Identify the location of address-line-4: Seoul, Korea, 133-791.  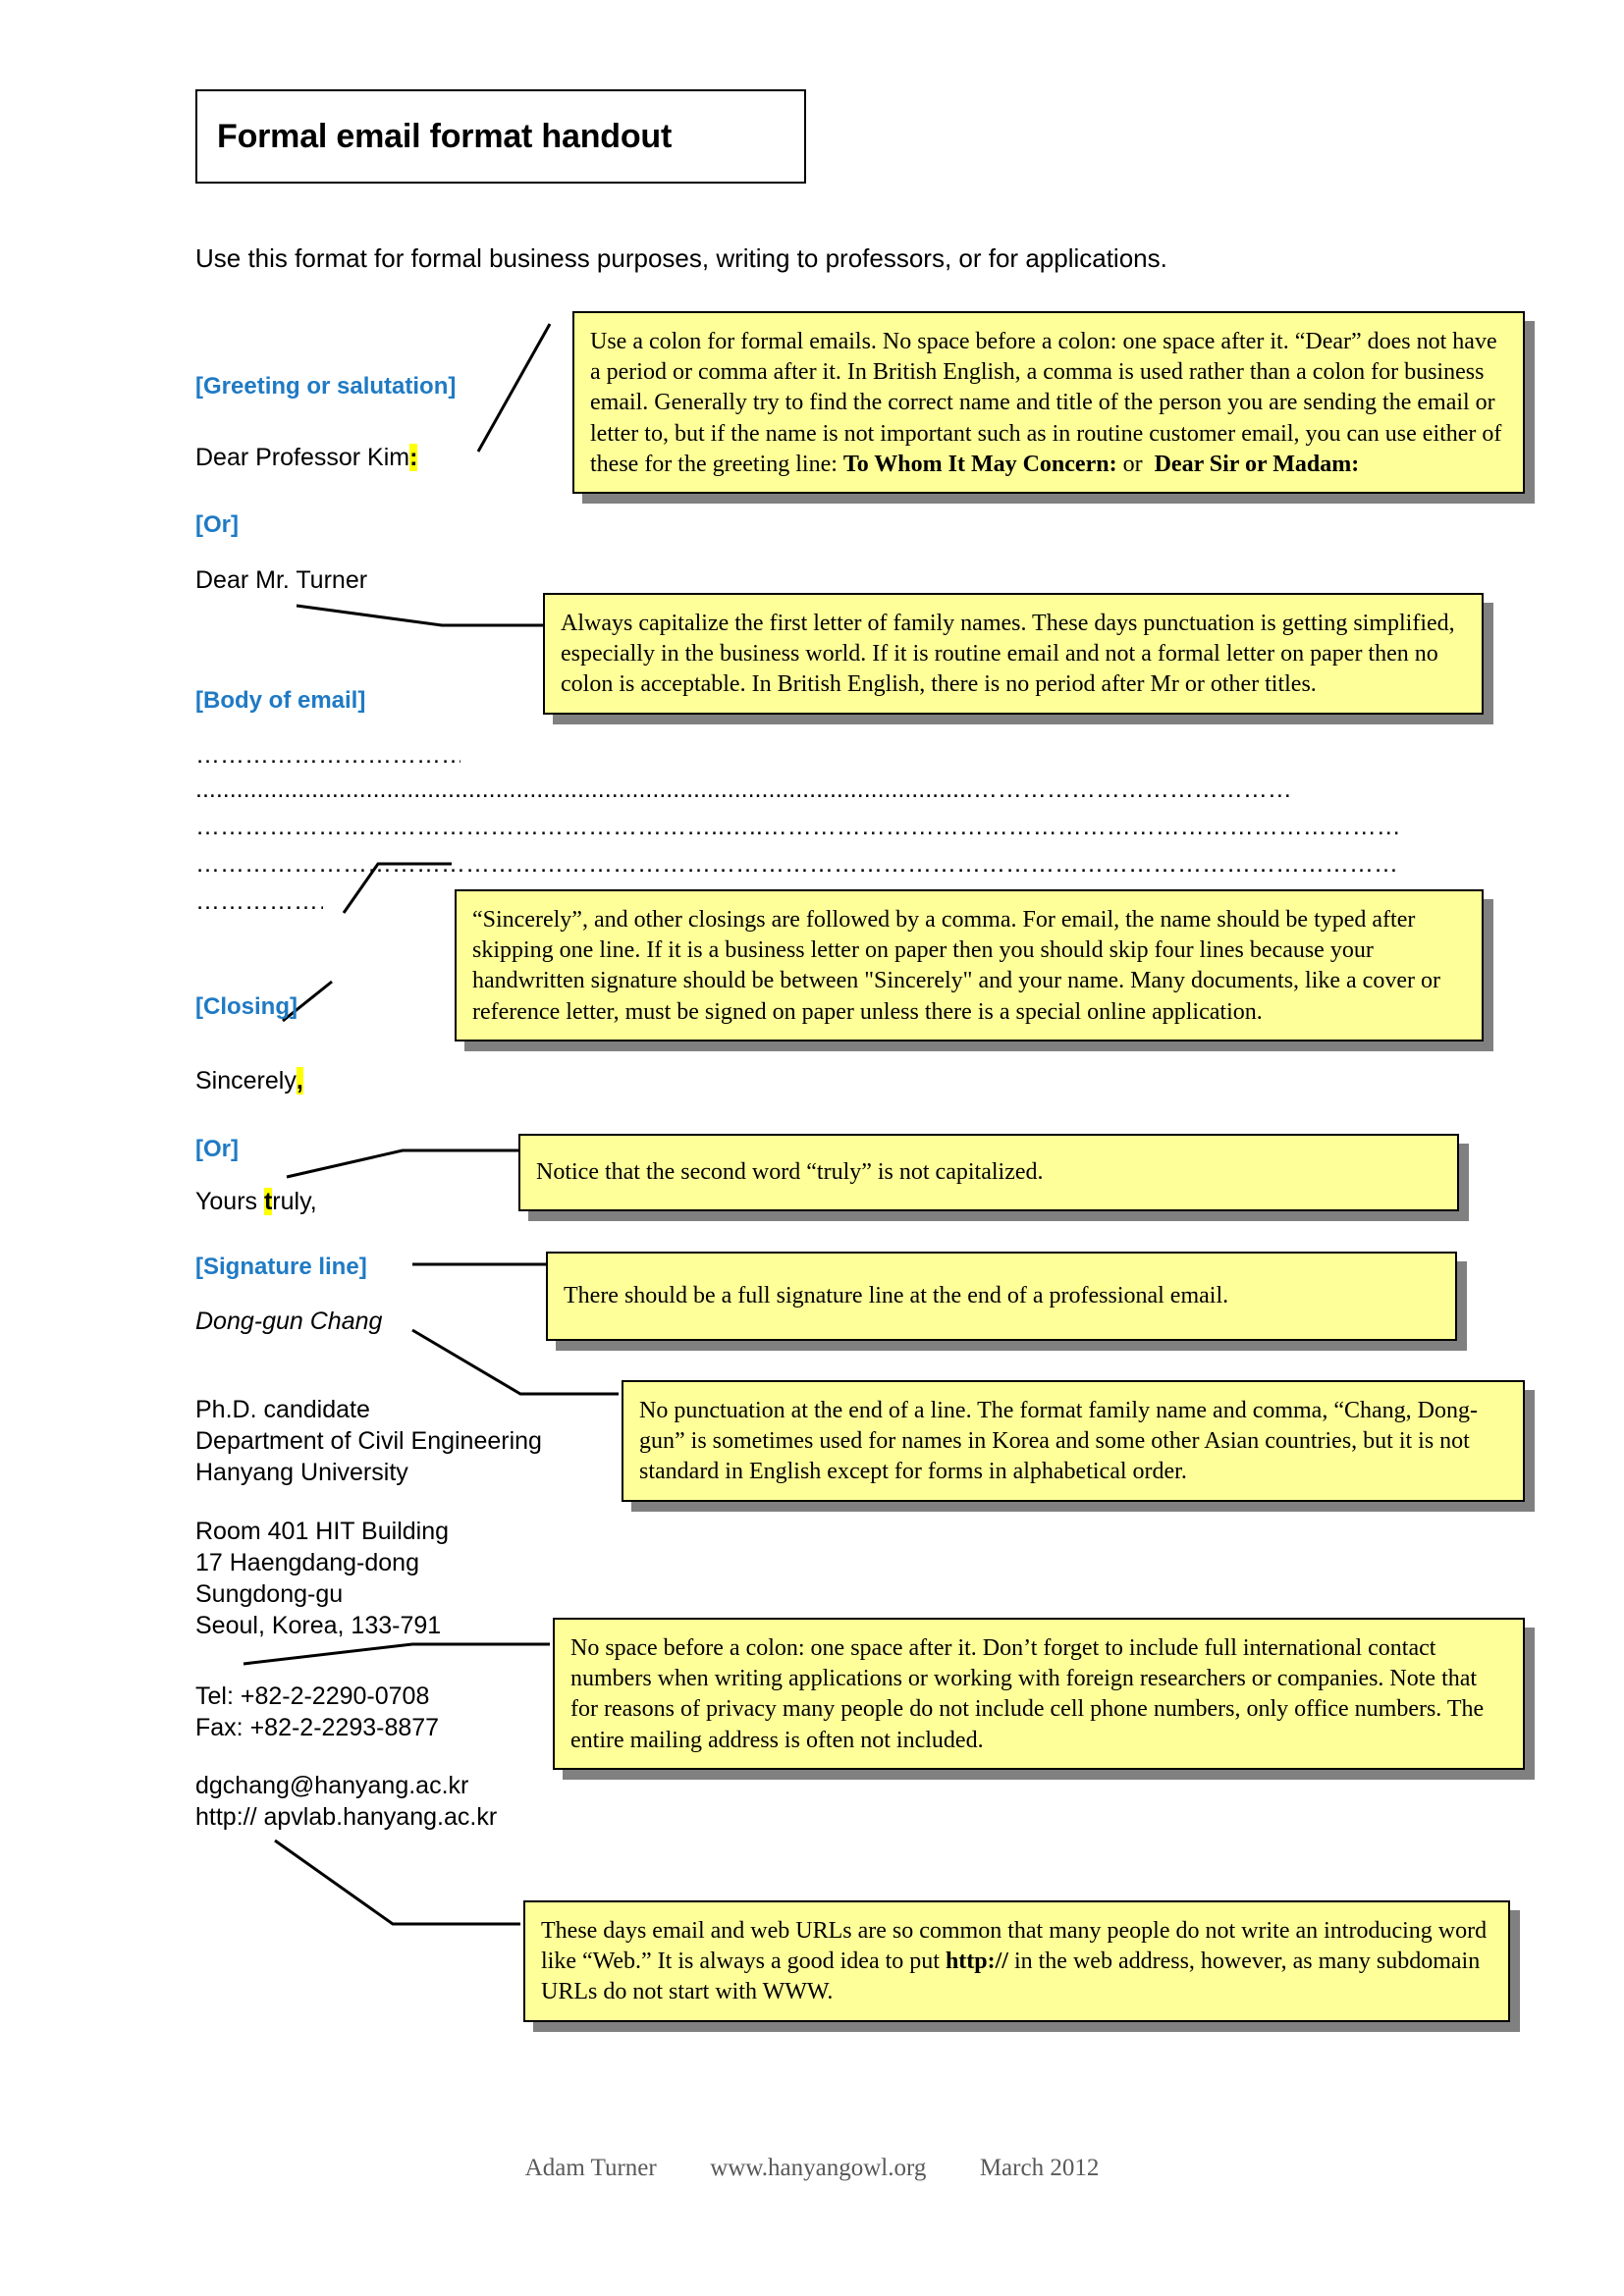
(318, 1625).